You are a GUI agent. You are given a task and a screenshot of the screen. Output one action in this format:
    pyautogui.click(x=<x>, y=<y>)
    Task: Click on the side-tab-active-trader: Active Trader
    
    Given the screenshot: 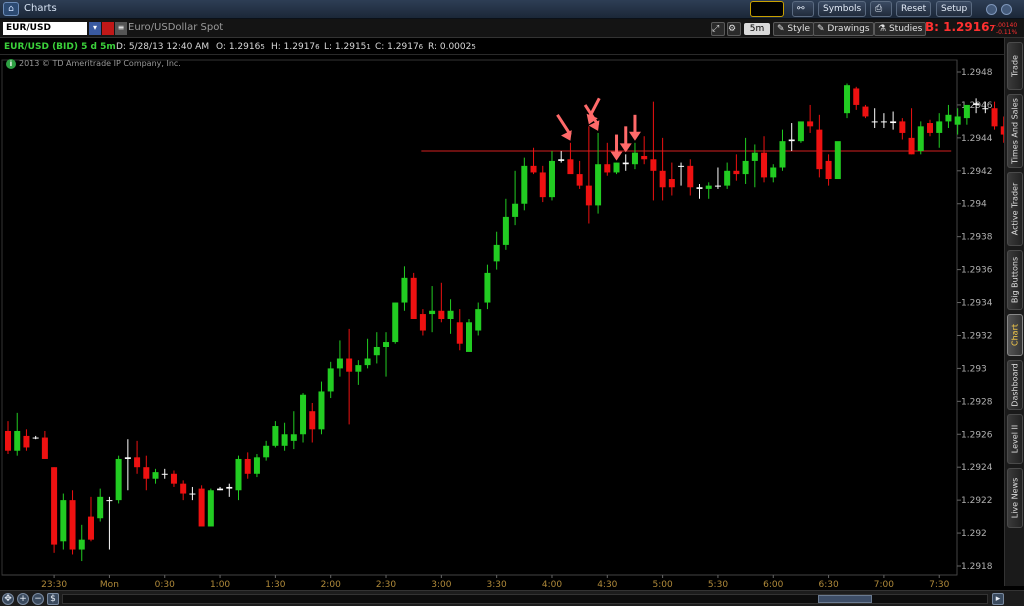 What is the action you would take?
    pyautogui.click(x=1015, y=209)
    